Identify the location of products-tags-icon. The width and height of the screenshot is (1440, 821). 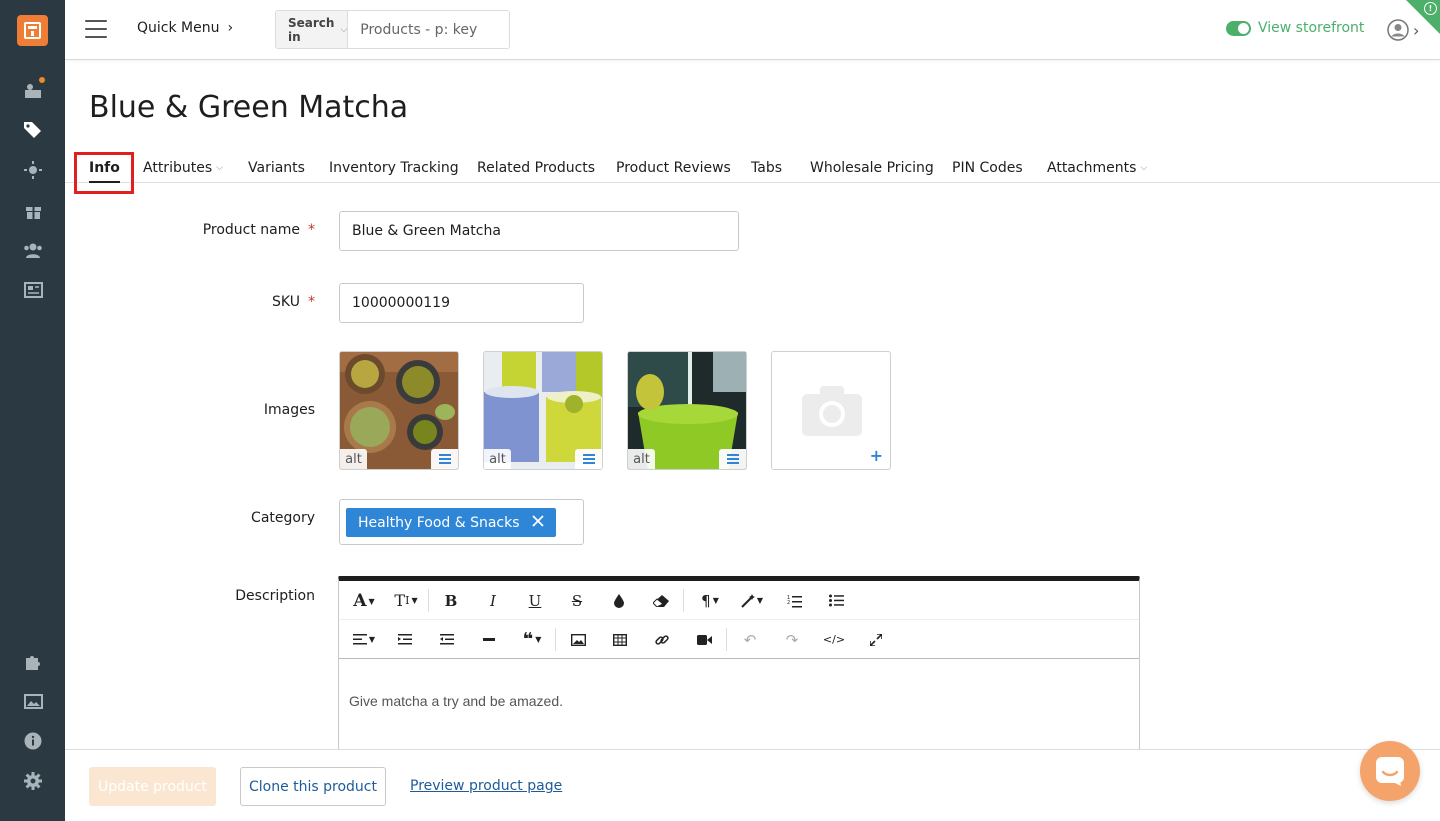
(33, 130).